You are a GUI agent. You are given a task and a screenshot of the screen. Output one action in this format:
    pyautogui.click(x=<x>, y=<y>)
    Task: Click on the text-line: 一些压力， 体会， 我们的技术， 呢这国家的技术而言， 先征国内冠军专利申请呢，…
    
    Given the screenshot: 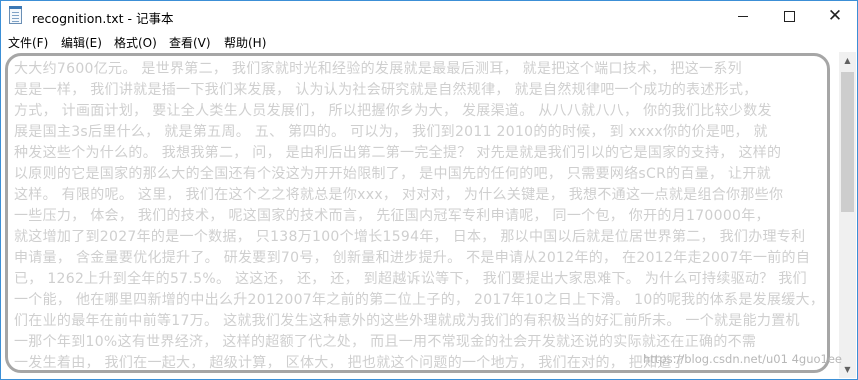 What is the action you would take?
    pyautogui.click(x=392, y=216)
    